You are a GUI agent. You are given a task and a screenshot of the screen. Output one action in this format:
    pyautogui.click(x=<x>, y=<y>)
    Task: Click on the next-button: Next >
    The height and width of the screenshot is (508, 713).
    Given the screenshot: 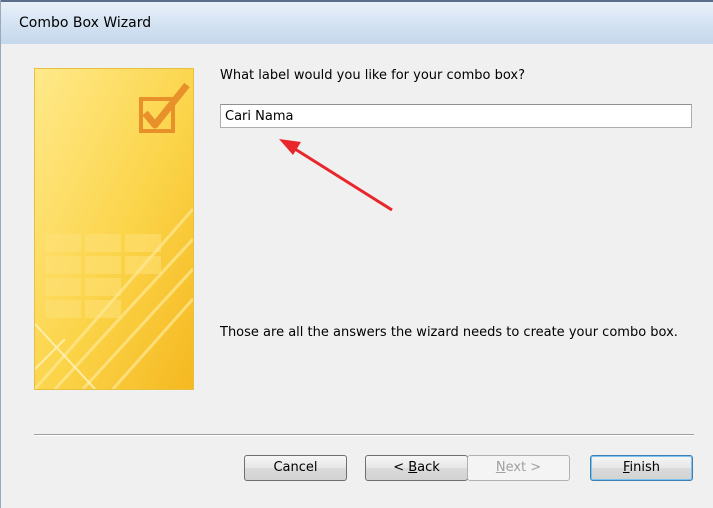 What is the action you would take?
    pyautogui.click(x=518, y=468)
    